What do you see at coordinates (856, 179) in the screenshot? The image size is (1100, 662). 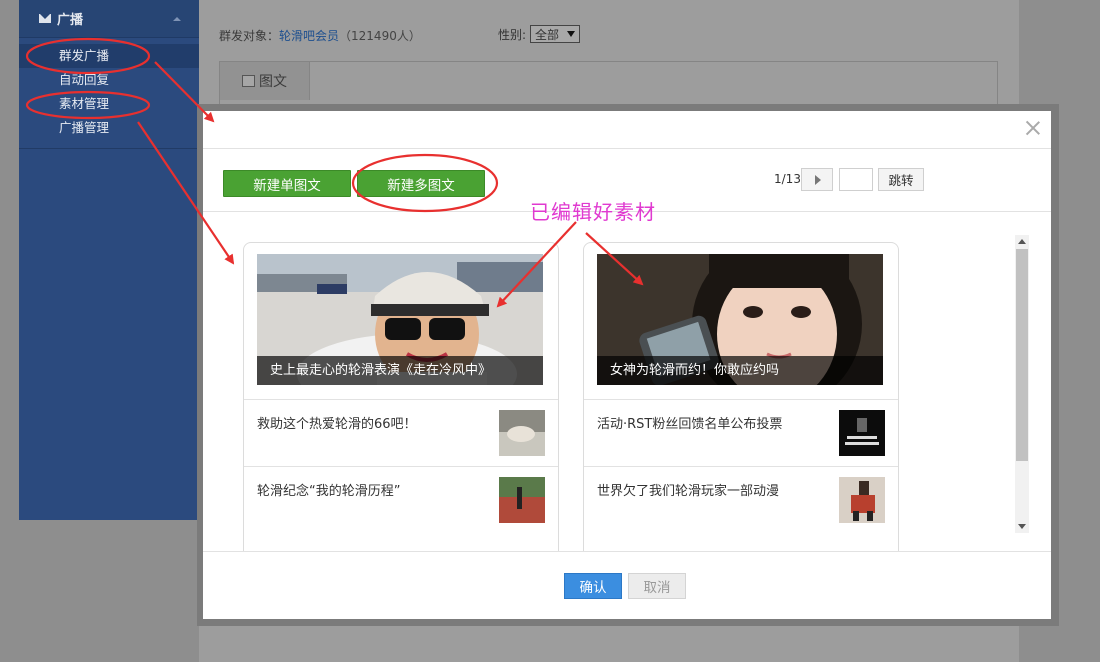 I see `page-number-input` at bounding box center [856, 179].